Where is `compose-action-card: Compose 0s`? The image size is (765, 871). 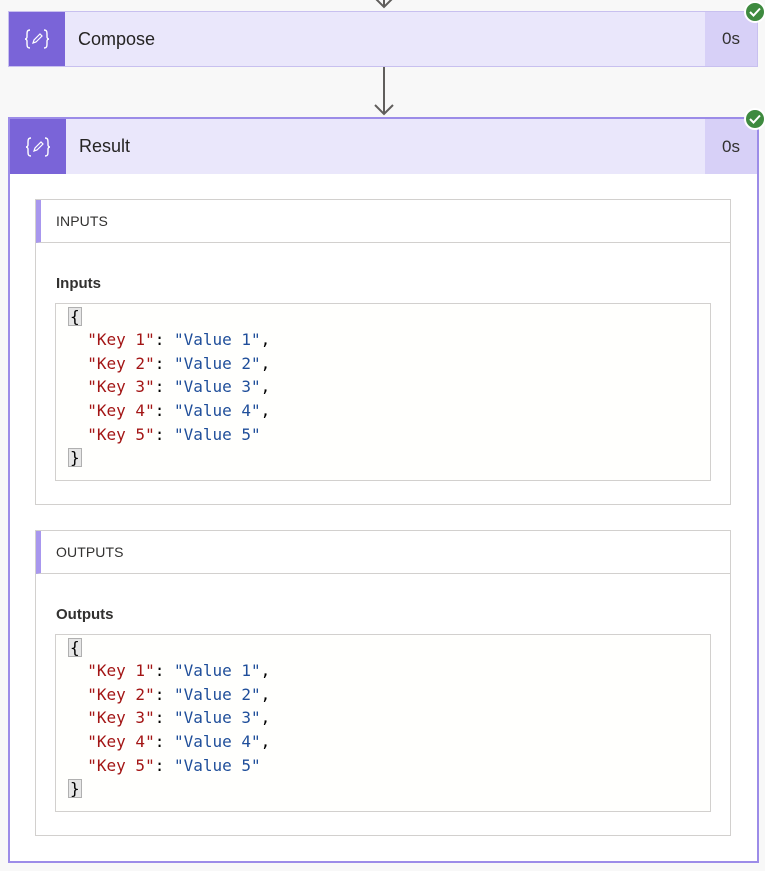
compose-action-card: Compose 0s is located at coordinates (383, 39).